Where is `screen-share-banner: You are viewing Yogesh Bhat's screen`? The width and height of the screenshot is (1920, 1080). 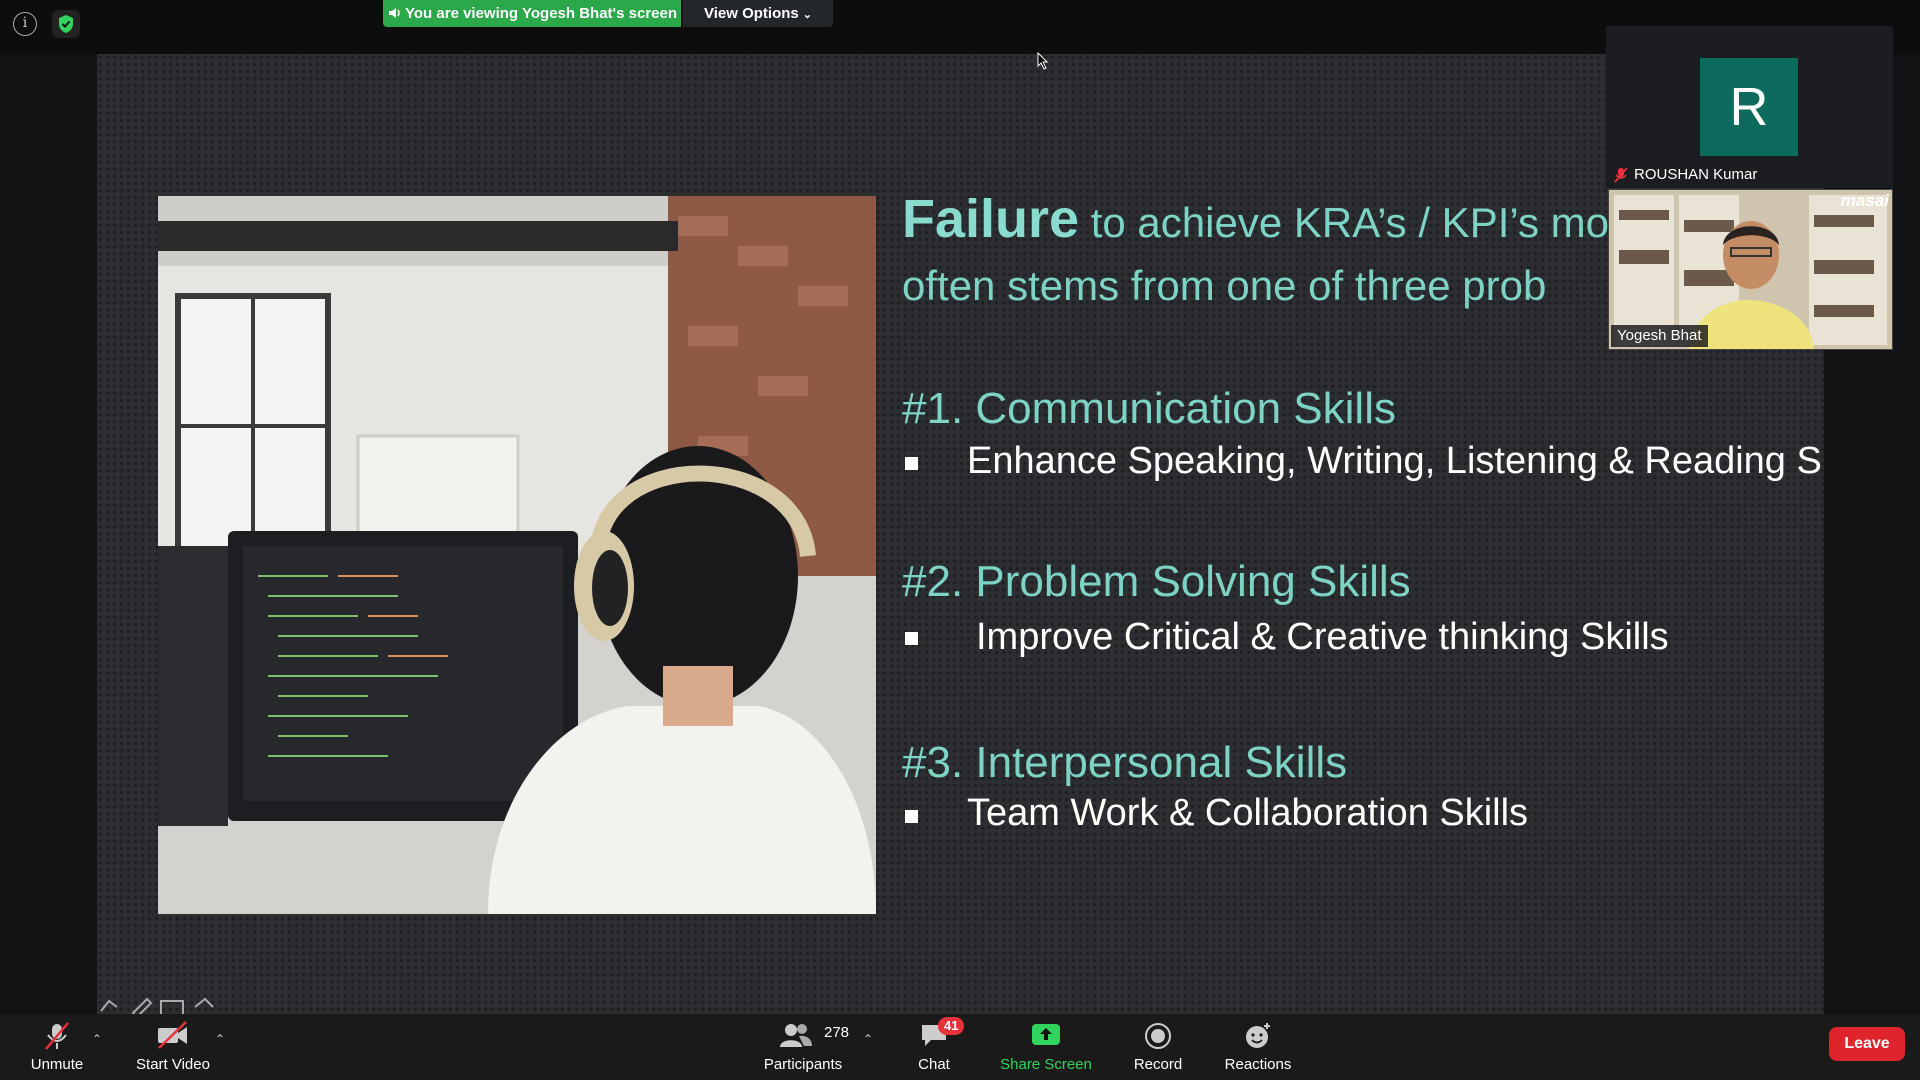
screen-share-banner: You are viewing Yogesh Bhat's screen is located at coordinates (532, 13).